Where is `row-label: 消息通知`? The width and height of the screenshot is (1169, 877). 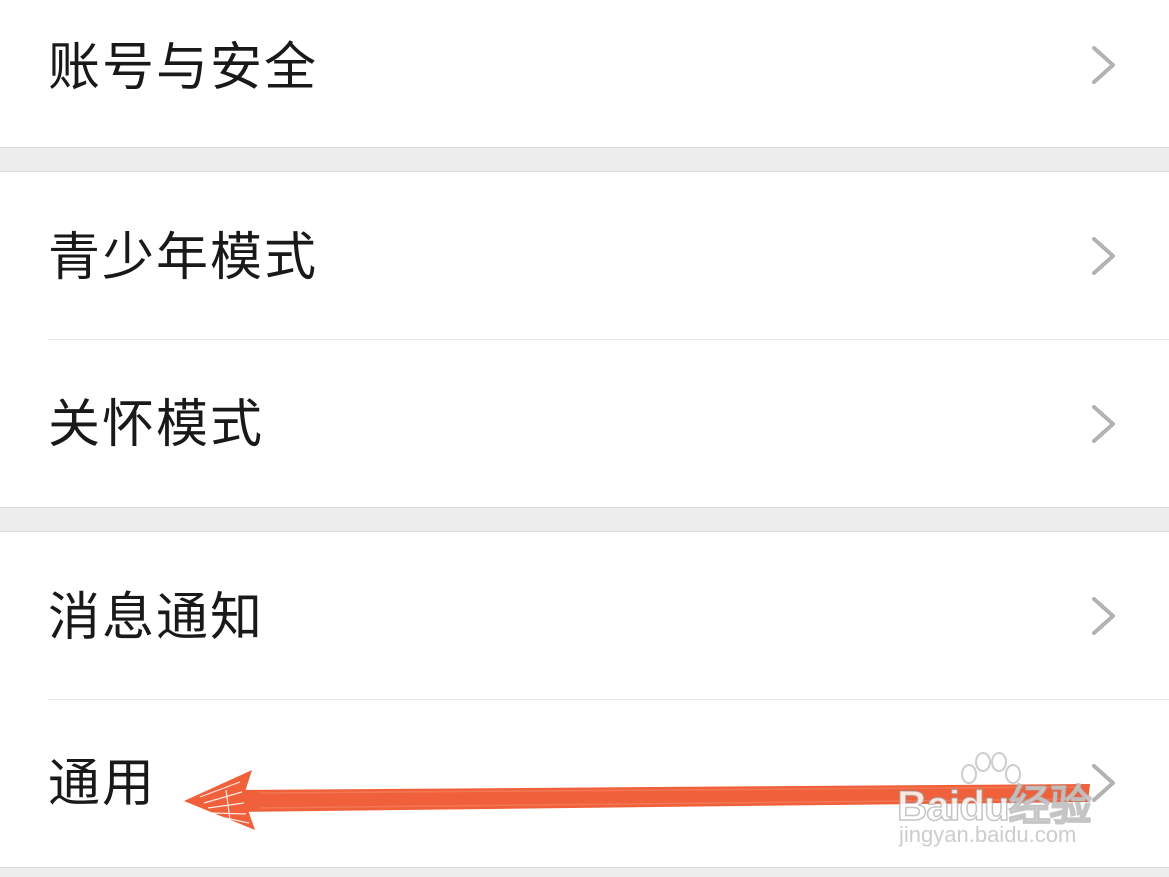 row-label: 消息通知 is located at coordinates (156, 618).